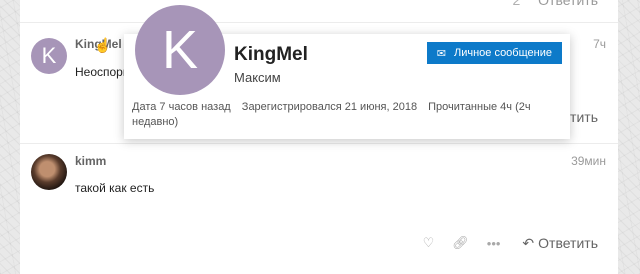 This screenshot has height=274, width=640. What do you see at coordinates (90, 161) in the screenshot?
I see `post-username: kimm` at bounding box center [90, 161].